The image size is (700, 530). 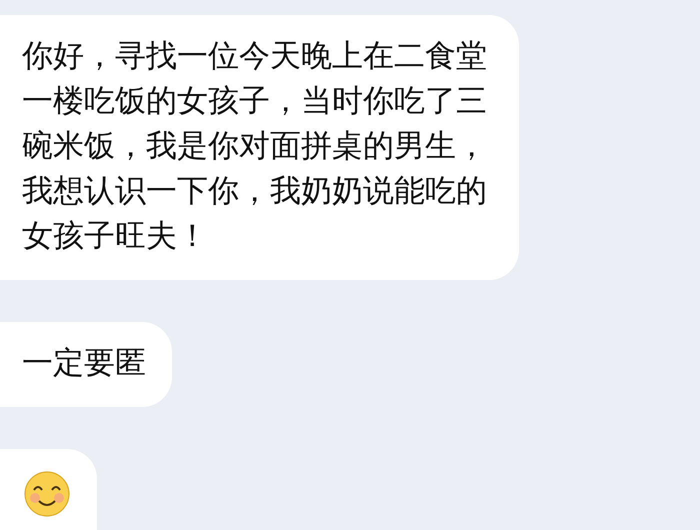 What do you see at coordinates (47, 494) in the screenshot?
I see `smiley-icon` at bounding box center [47, 494].